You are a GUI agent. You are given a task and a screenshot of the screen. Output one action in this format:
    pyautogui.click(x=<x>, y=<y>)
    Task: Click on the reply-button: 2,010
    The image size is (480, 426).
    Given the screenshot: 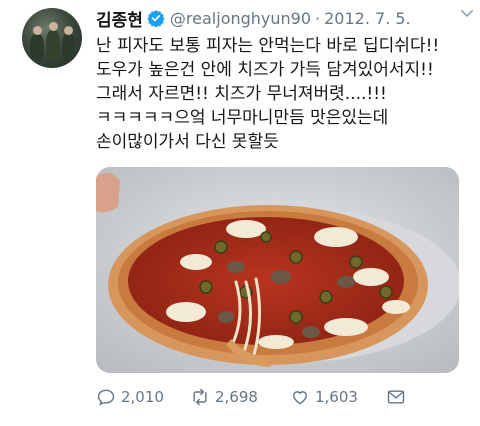 What is the action you would take?
    pyautogui.click(x=130, y=397)
    